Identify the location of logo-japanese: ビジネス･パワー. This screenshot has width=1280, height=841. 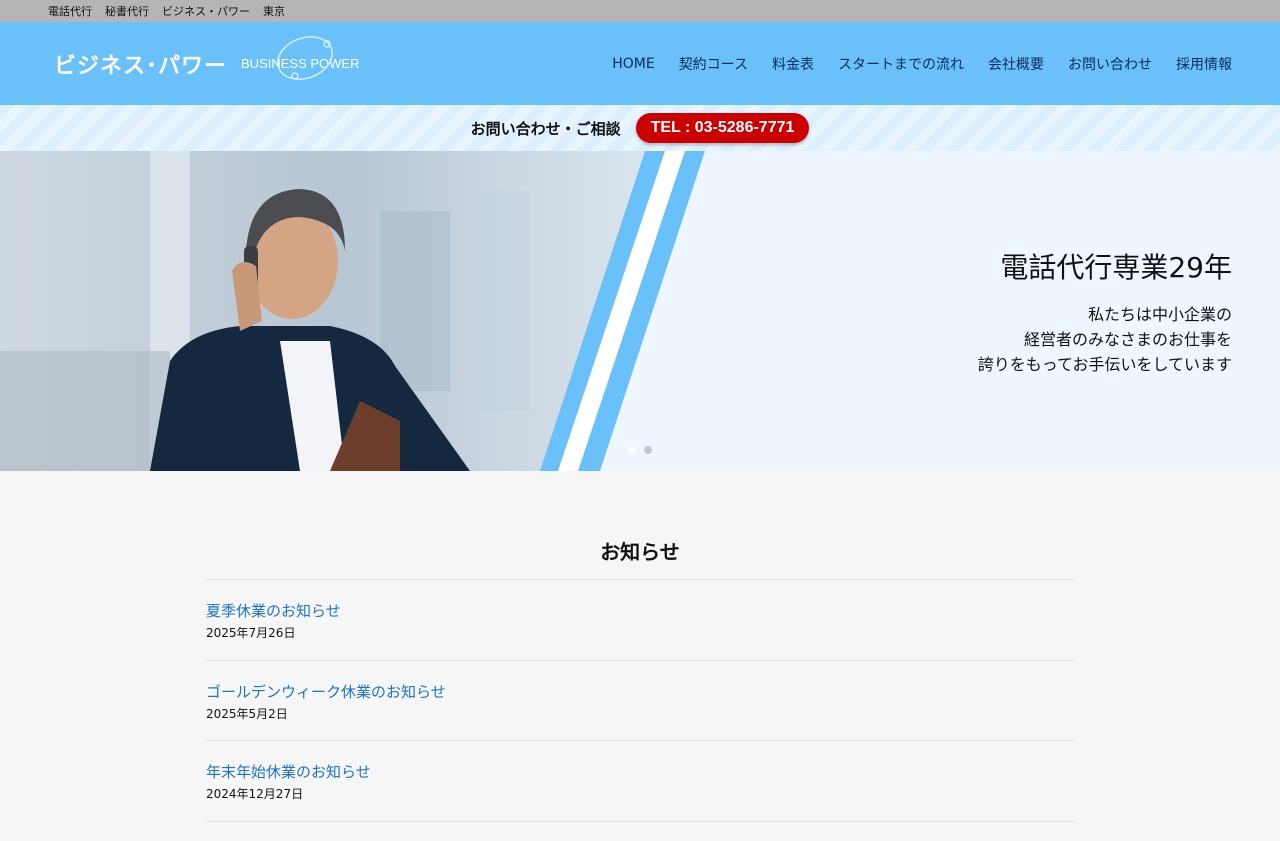
(141, 65).